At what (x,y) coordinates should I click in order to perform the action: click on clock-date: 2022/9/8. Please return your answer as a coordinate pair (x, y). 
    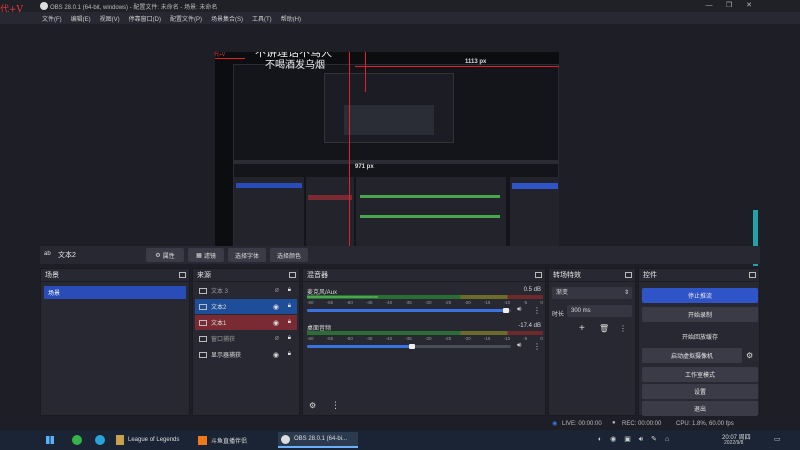
    Looking at the image, I should click on (733, 443).